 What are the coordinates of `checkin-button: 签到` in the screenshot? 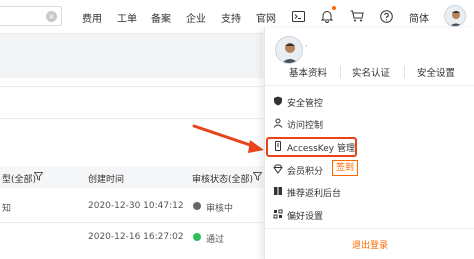 It's located at (345, 168).